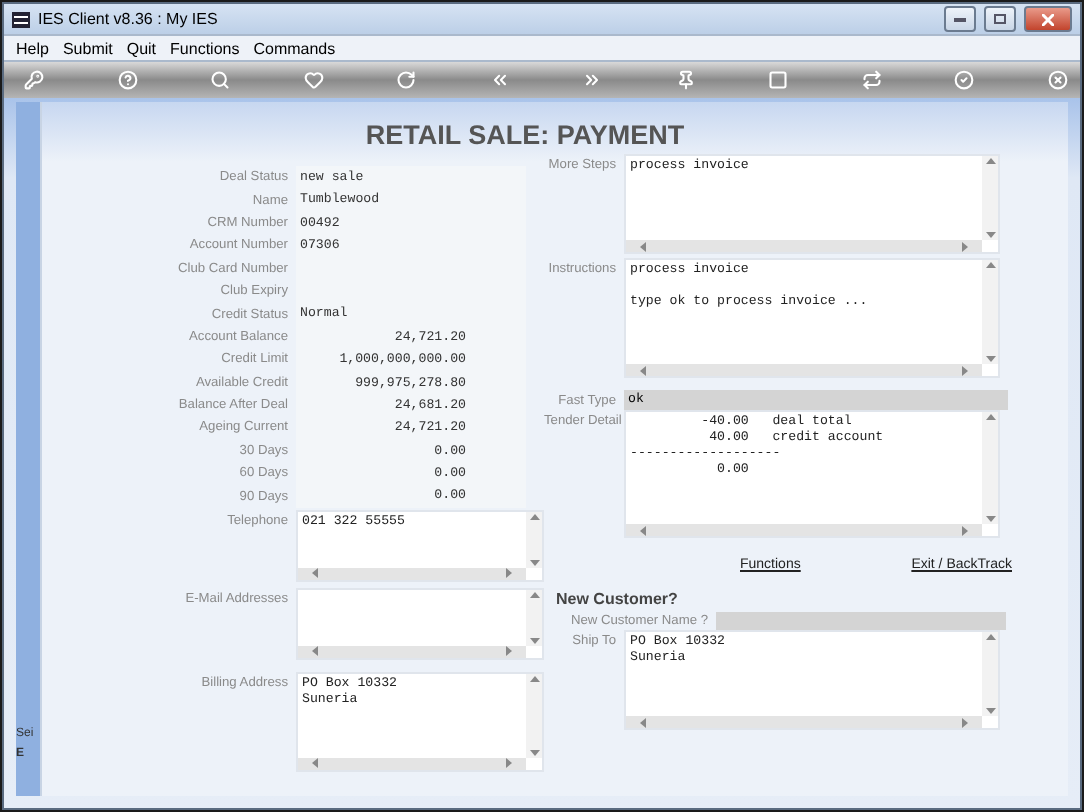 Image resolution: width=1084 pixels, height=812 pixels. Describe the element at coordinates (618, 599) in the screenshot. I see `section-heading: New Customer?` at that location.